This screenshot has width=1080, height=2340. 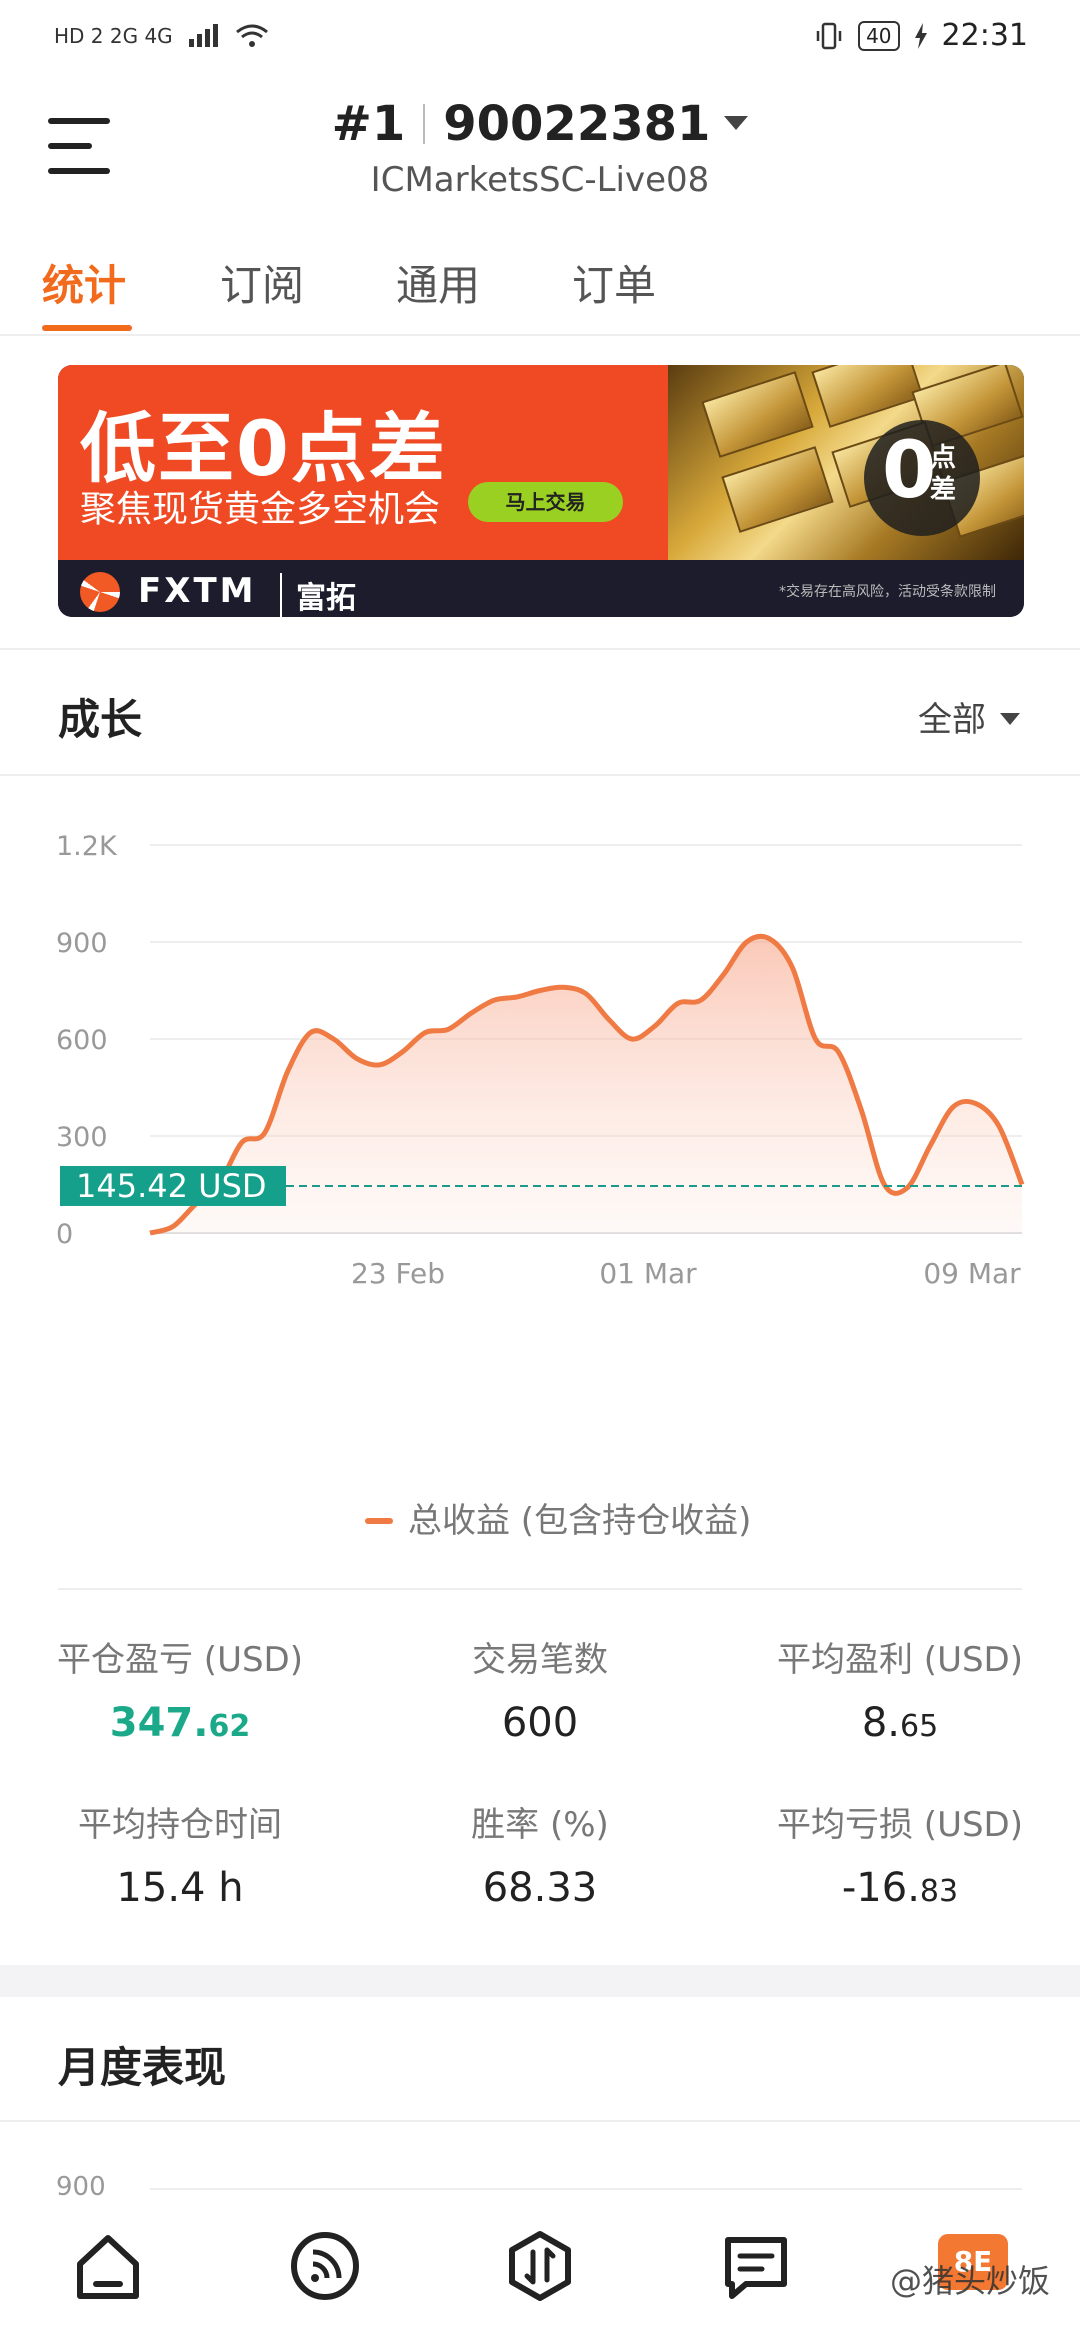 I want to click on stat-value: 600, so click(x=540, y=1723).